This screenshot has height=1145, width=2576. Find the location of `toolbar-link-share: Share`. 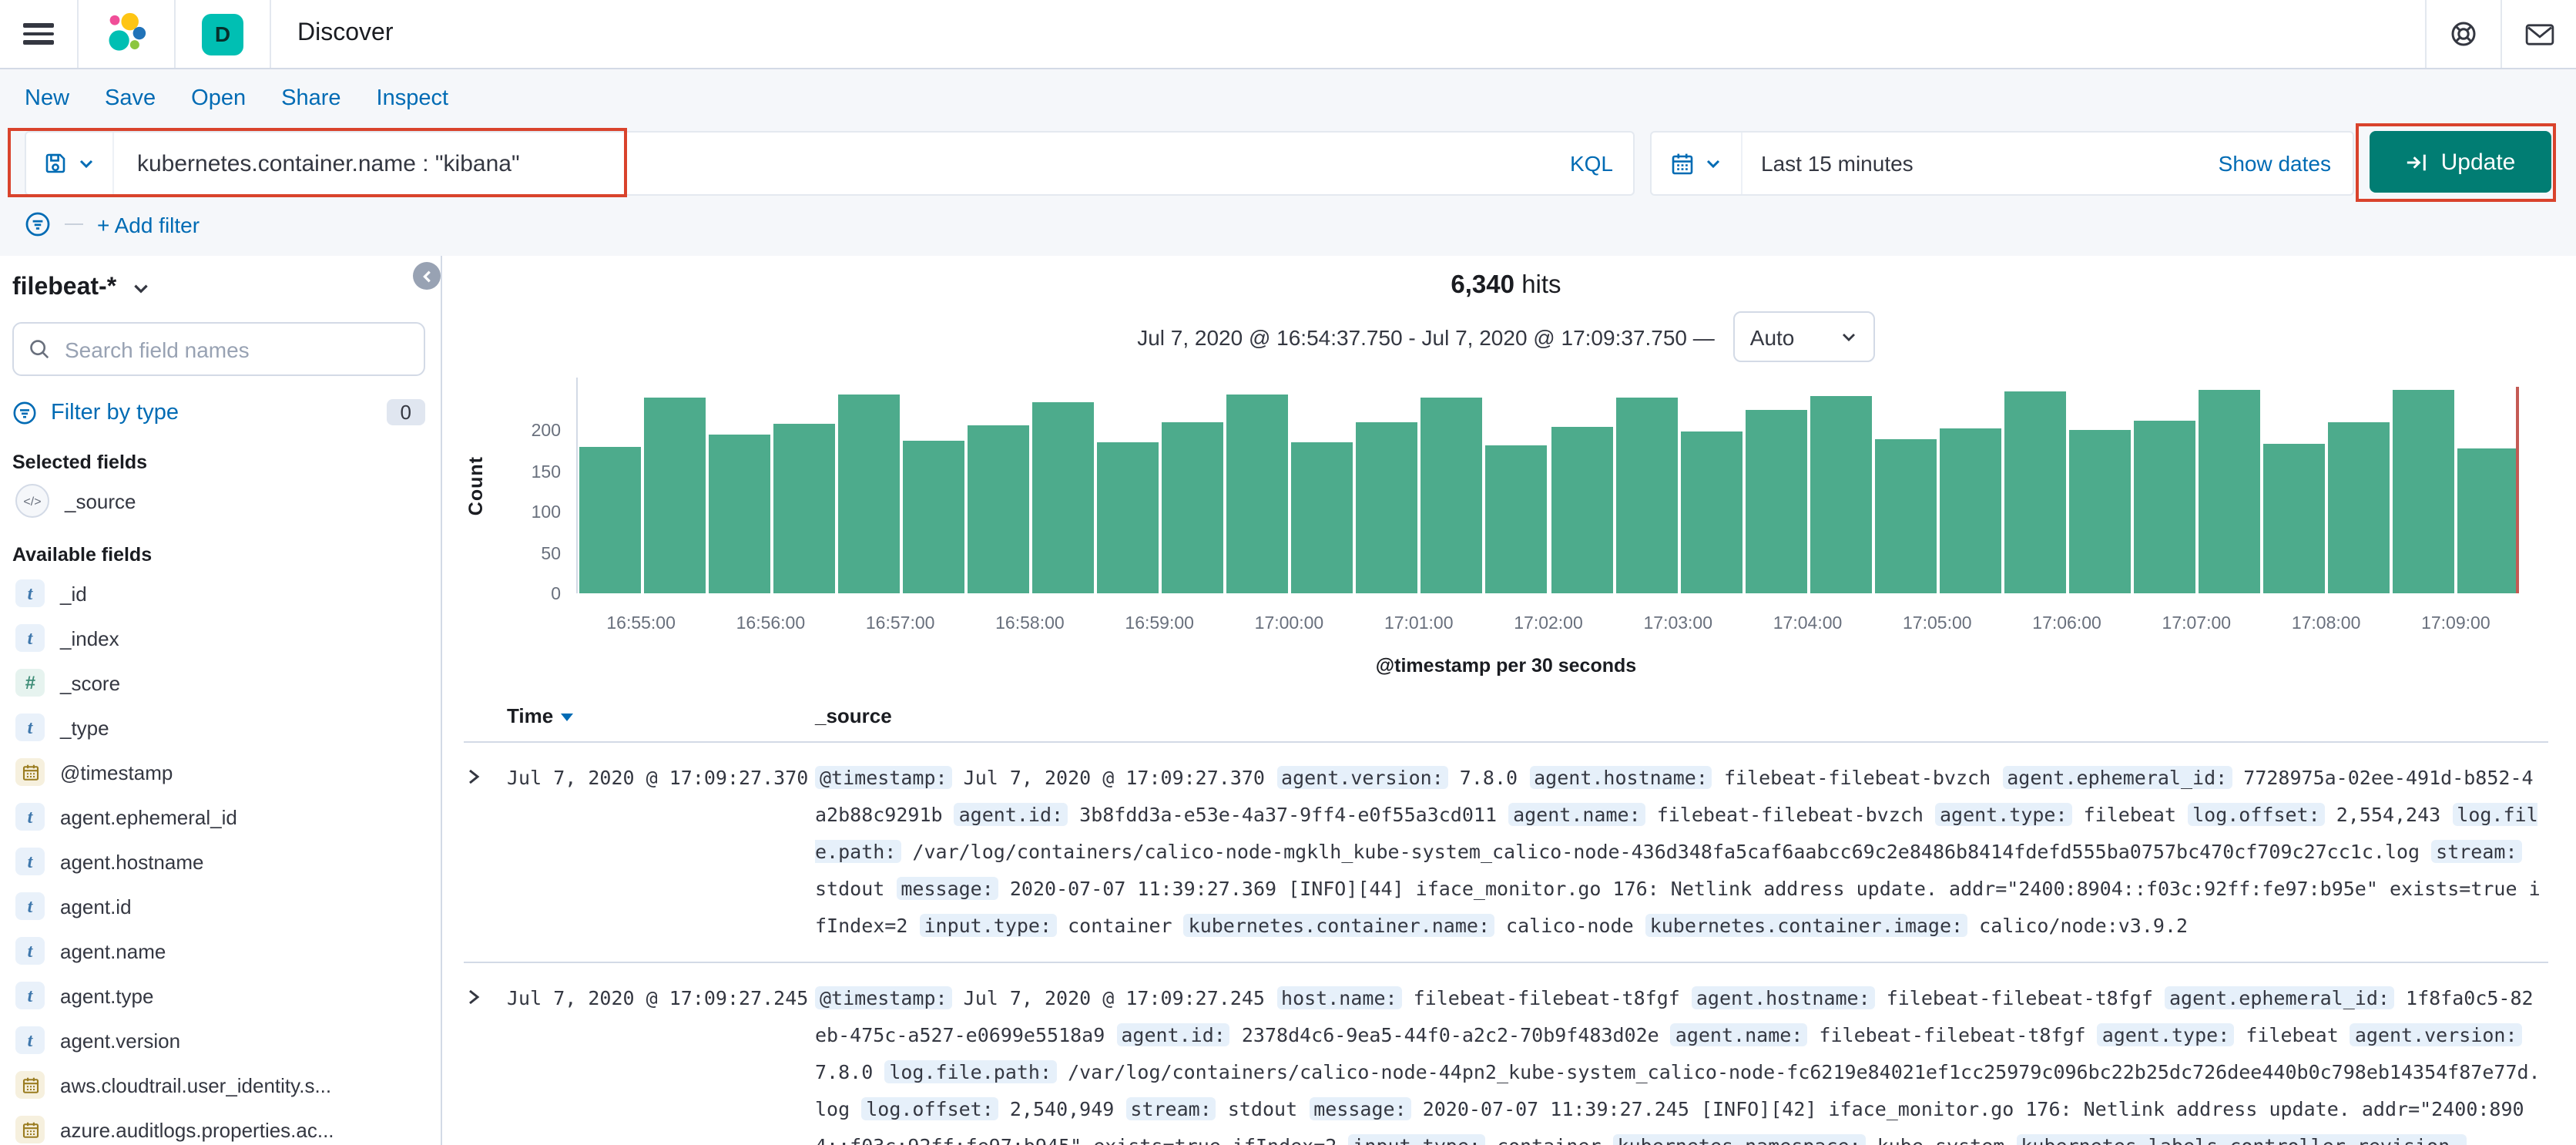

toolbar-link-share: Share is located at coordinates (310, 98).